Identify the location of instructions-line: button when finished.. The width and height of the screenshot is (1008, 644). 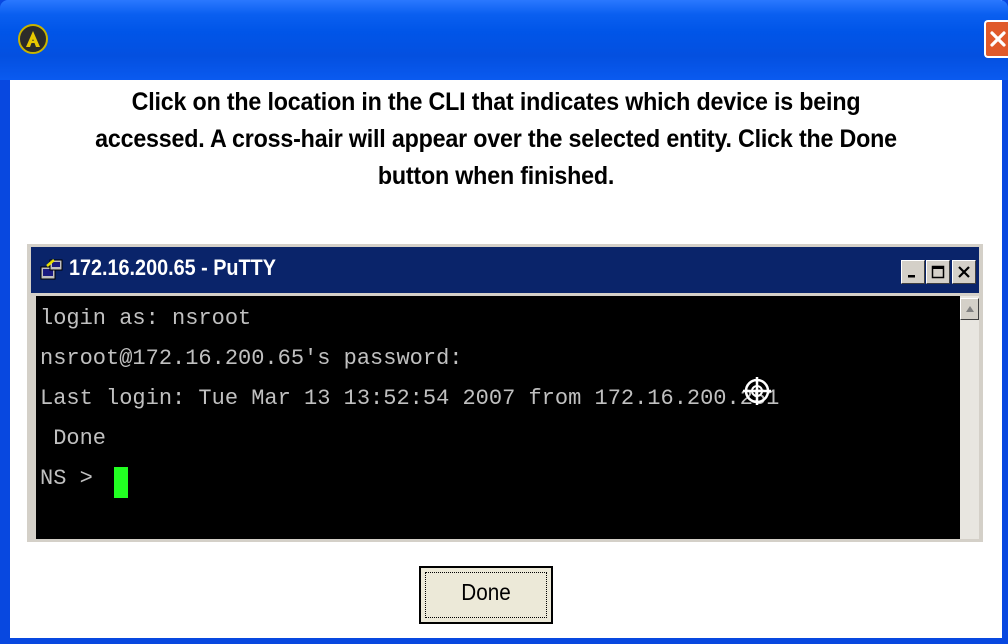
(496, 176).